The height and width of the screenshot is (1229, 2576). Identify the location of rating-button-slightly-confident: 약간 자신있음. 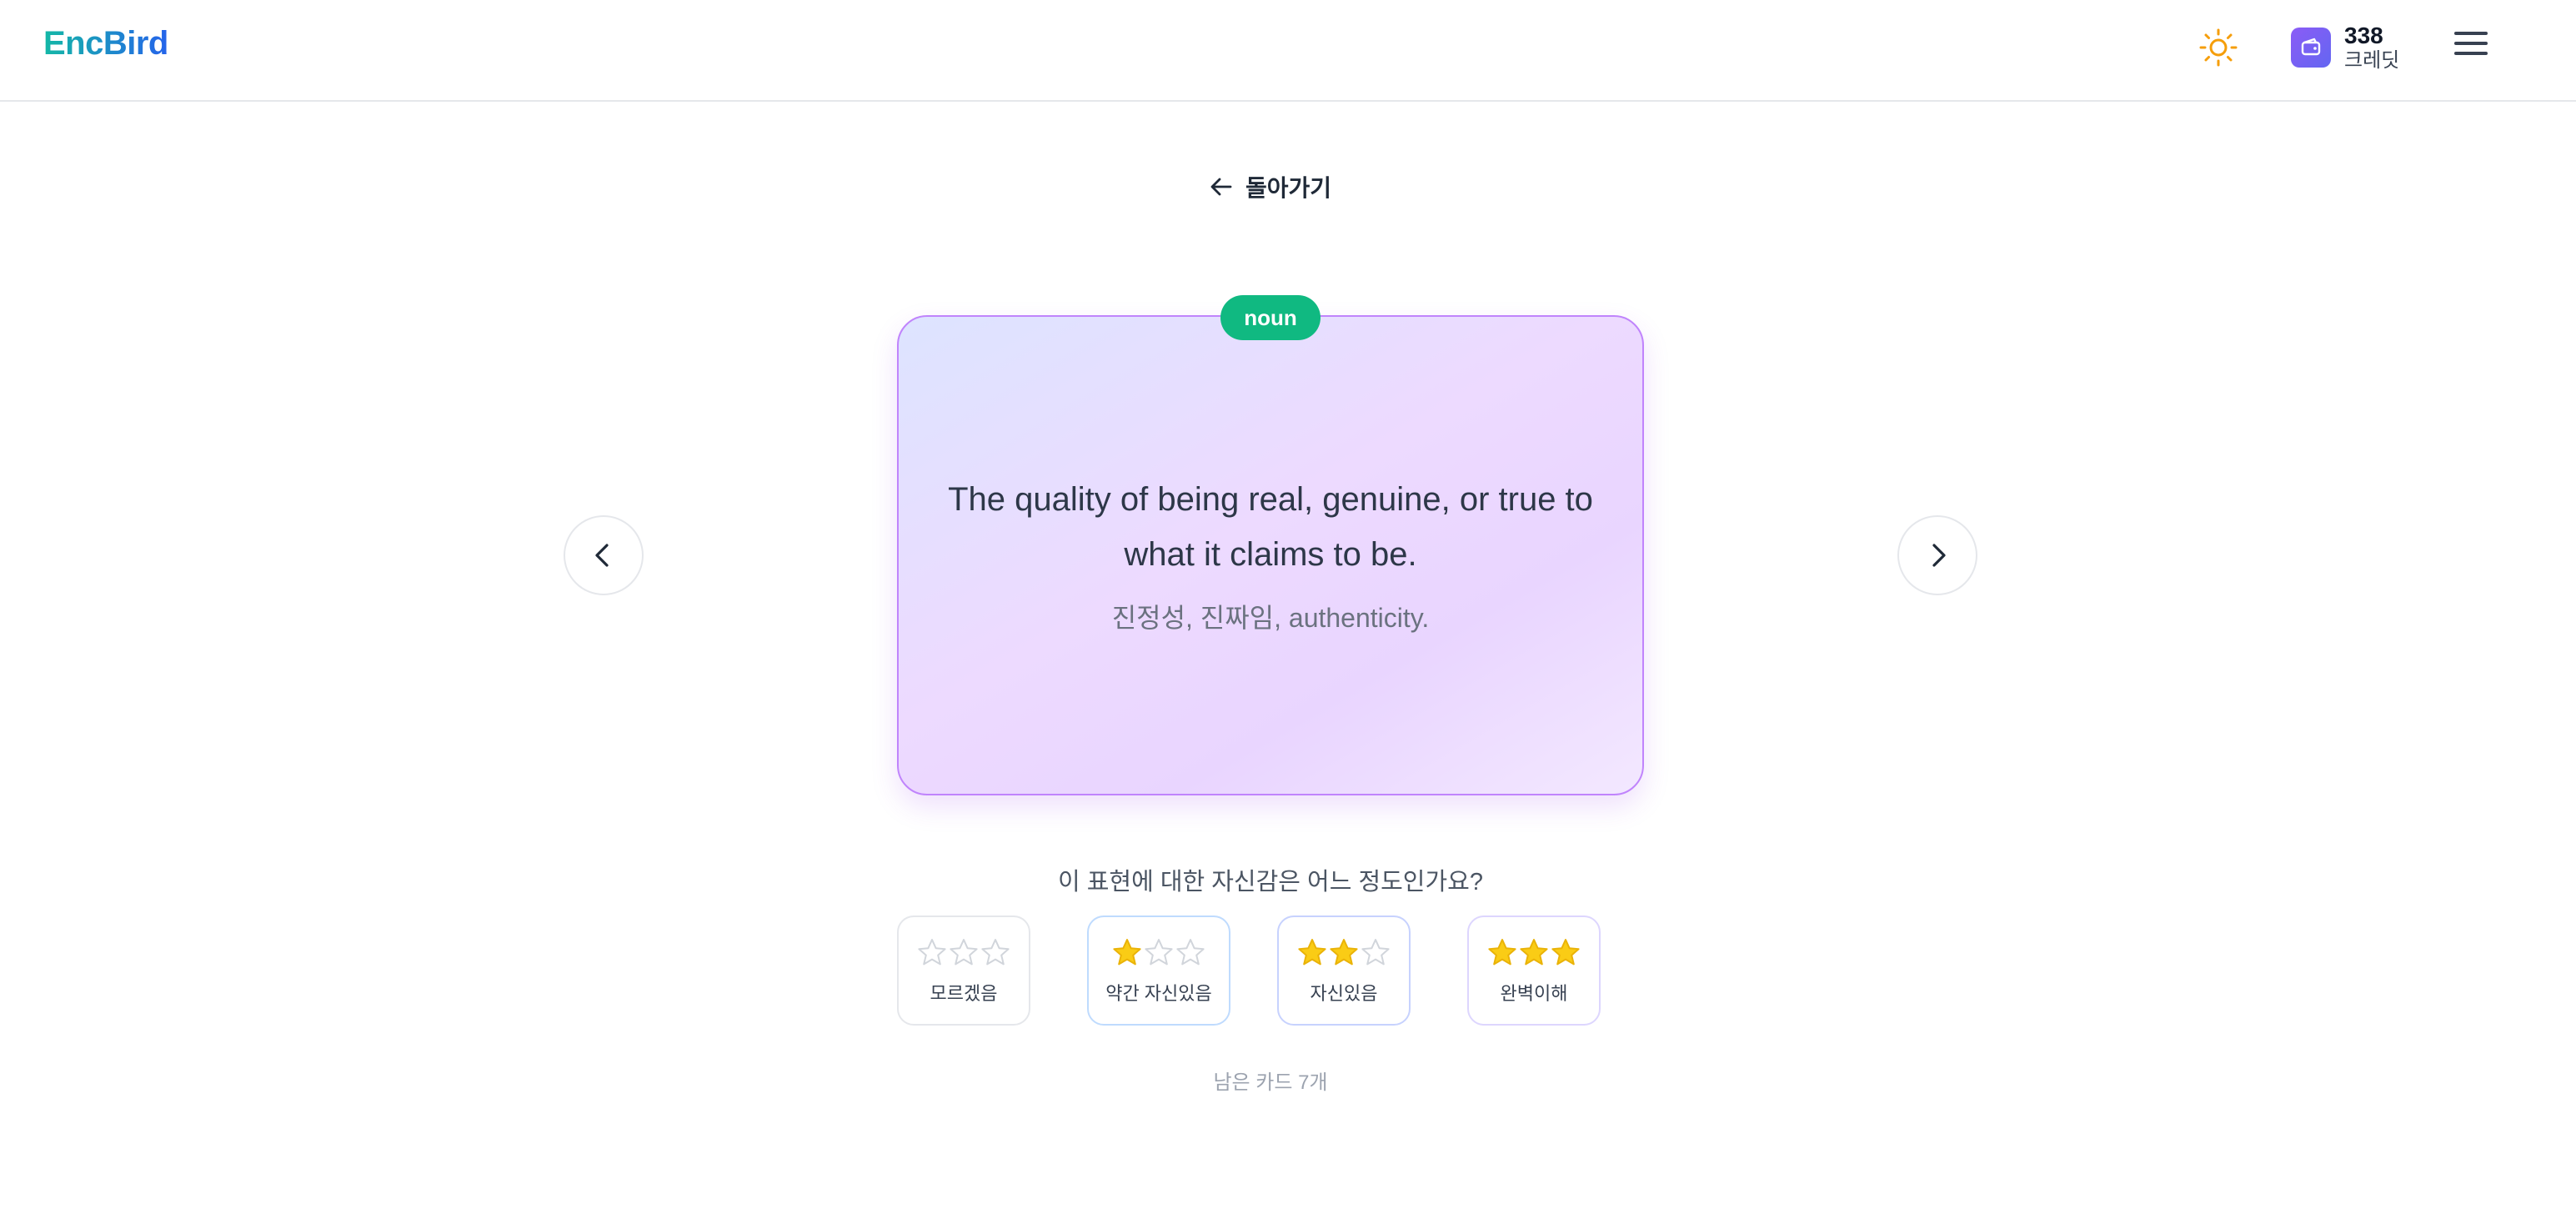
(1158, 970).